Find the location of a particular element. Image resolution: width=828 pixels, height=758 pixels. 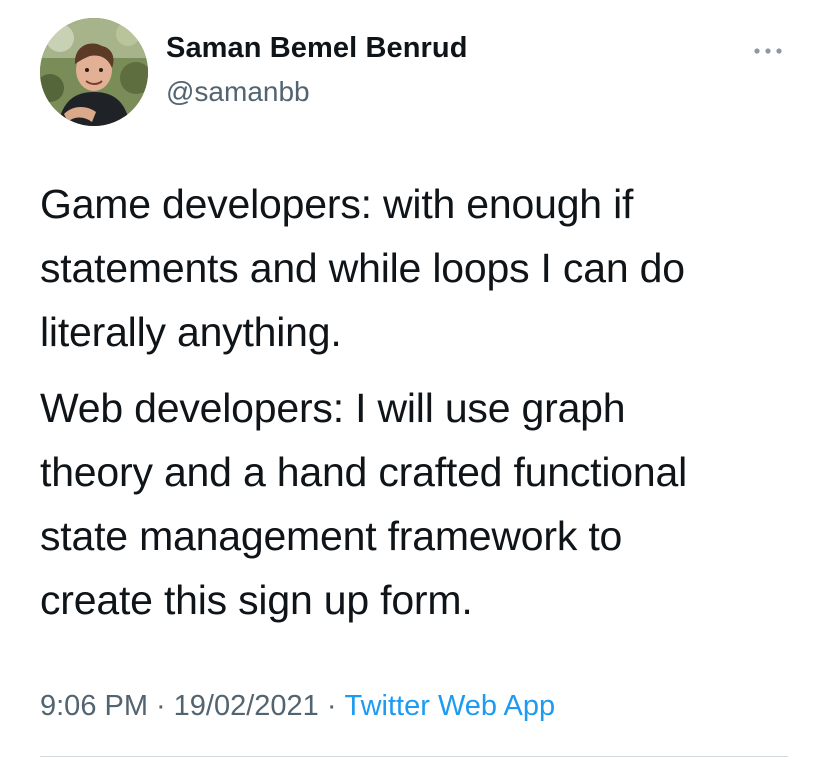

tweet-metadata: 9:06 PM · 19/02/2021 · Twitter Web App is located at coordinates (297, 706).